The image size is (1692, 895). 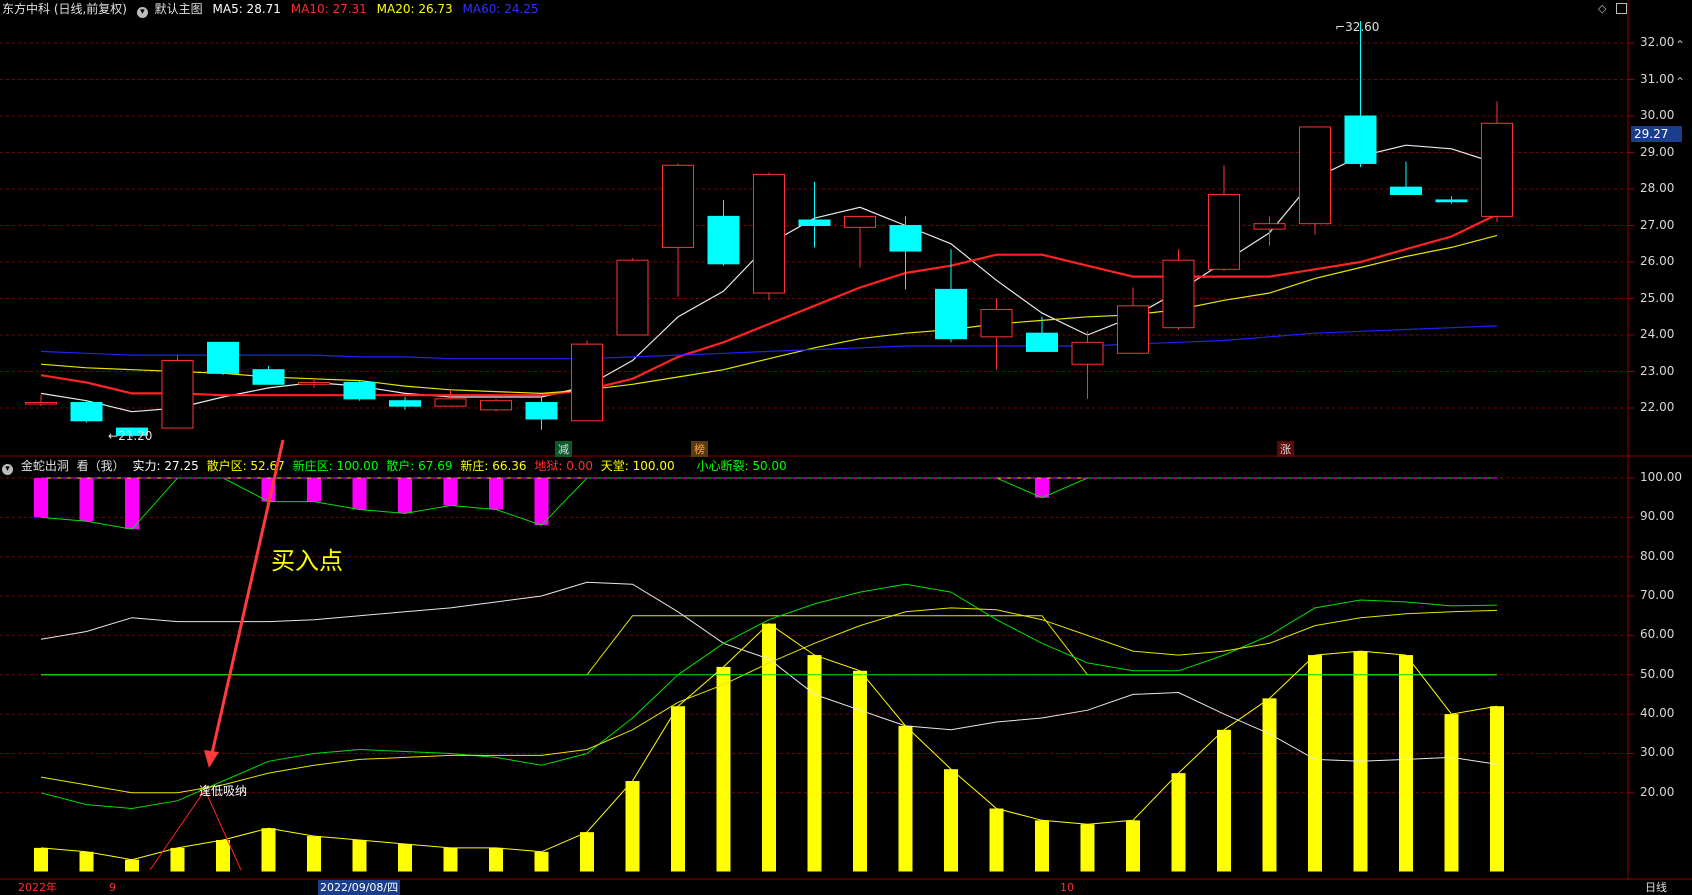 What do you see at coordinates (307, 561) in the screenshot?
I see `buy-point-annotation: 买入点` at bounding box center [307, 561].